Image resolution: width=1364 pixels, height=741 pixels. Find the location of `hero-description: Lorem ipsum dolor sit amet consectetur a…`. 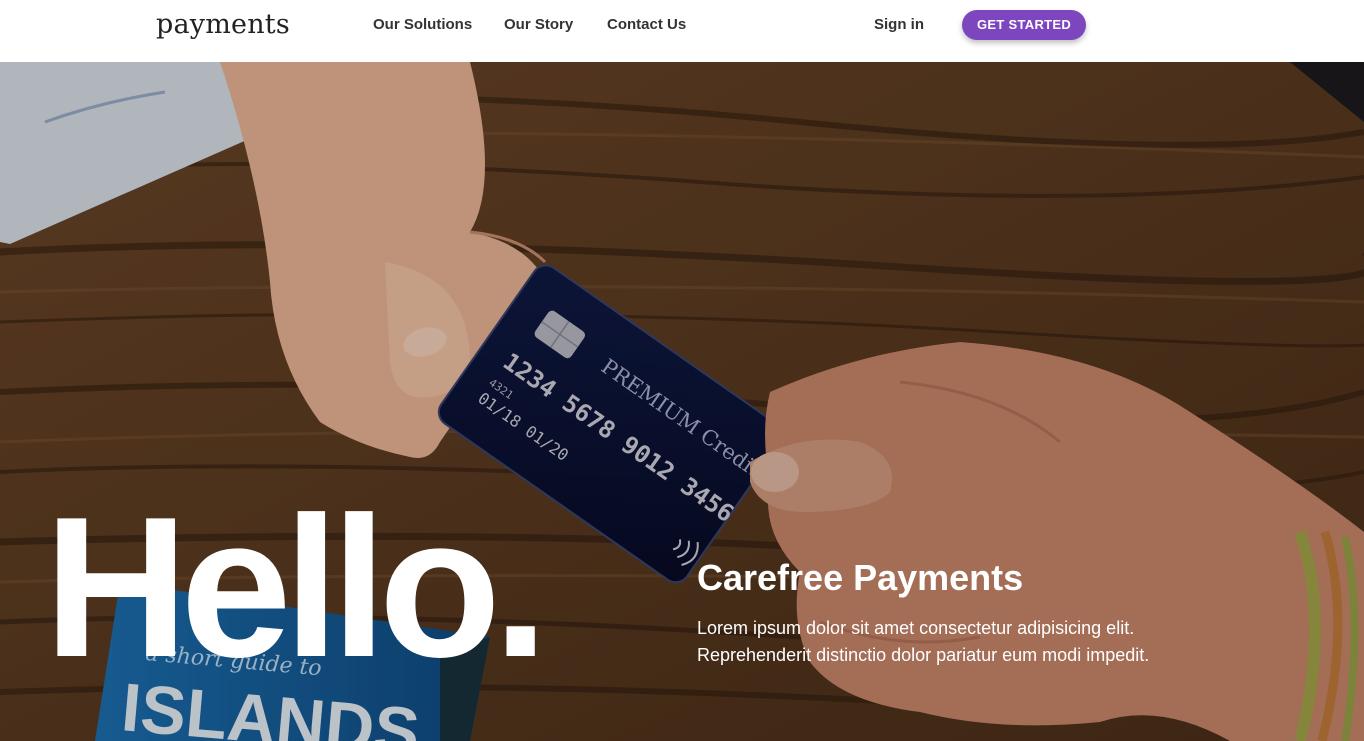

hero-description: Lorem ipsum dolor sit amet consectetur a… is located at coordinates (937, 642).